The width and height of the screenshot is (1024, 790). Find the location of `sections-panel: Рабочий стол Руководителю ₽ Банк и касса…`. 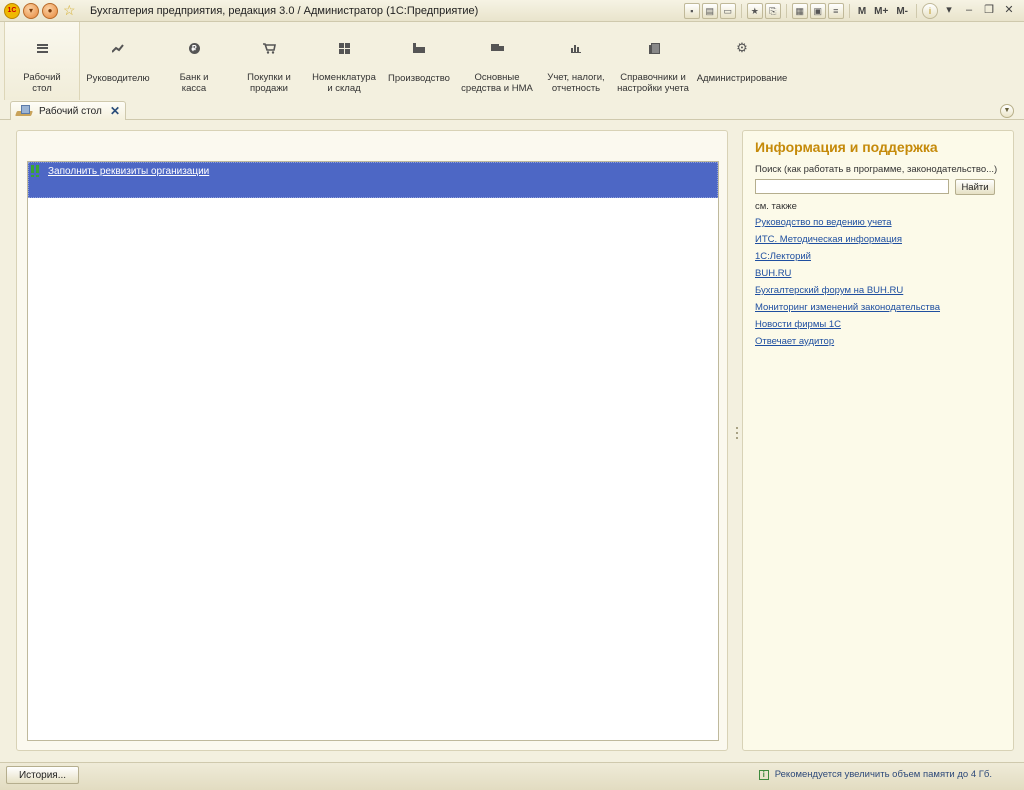

sections-panel: Рабочий стол Руководителю ₽ Банк и касса… is located at coordinates (514, 61).